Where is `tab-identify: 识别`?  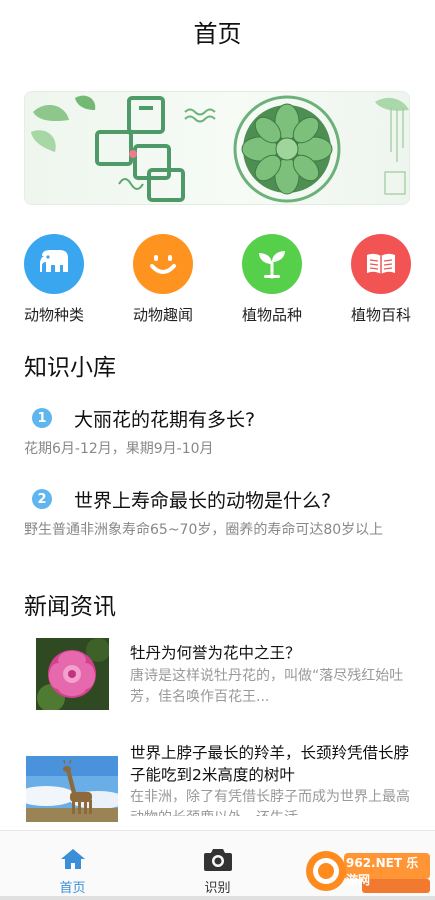
tab-identify: 识别 is located at coordinates (217, 865).